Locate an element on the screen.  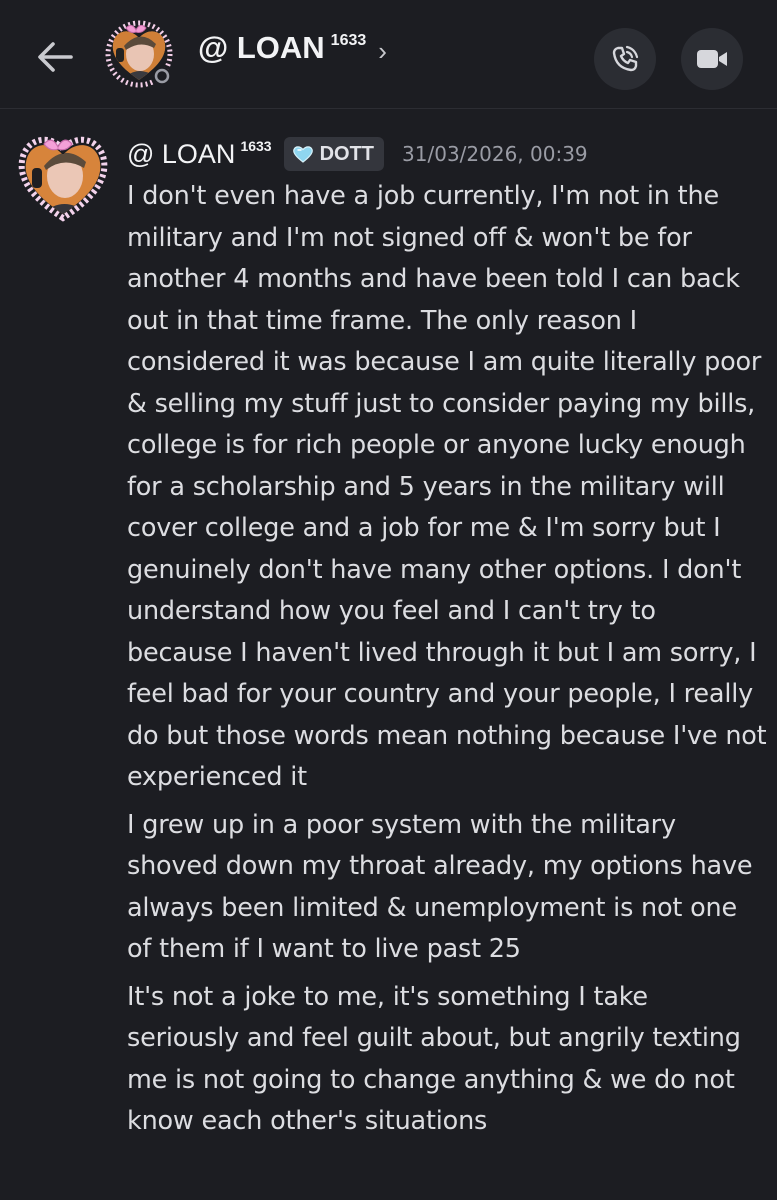
message-timestamp: 31/03/2026, 00:39 is located at coordinates (495, 154).